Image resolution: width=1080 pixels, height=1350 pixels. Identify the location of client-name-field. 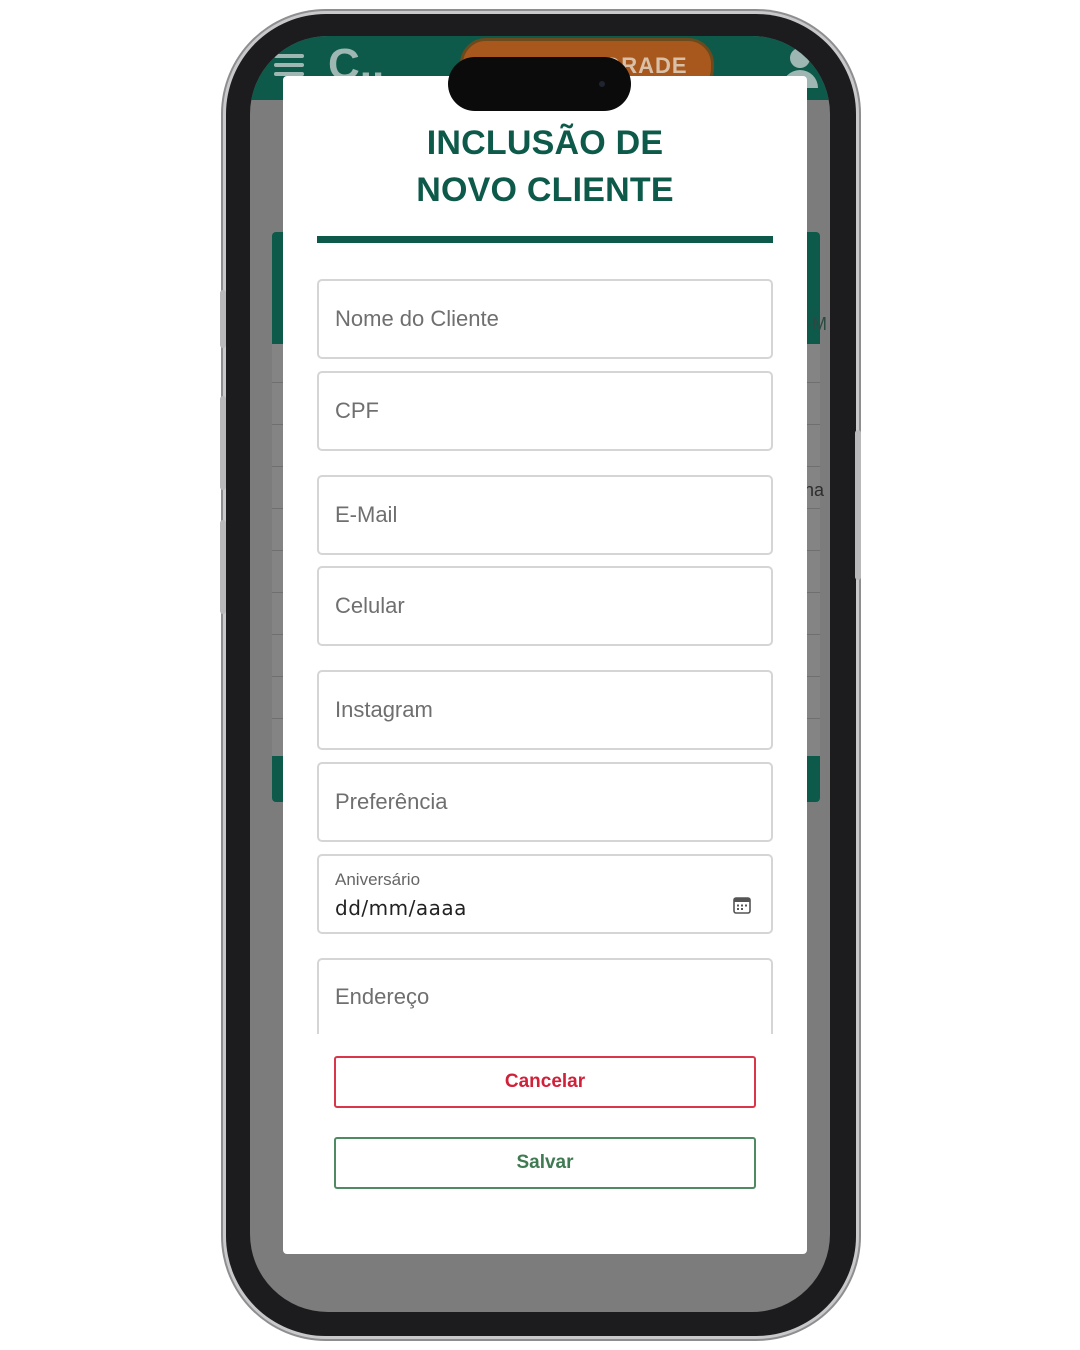
(545, 319).